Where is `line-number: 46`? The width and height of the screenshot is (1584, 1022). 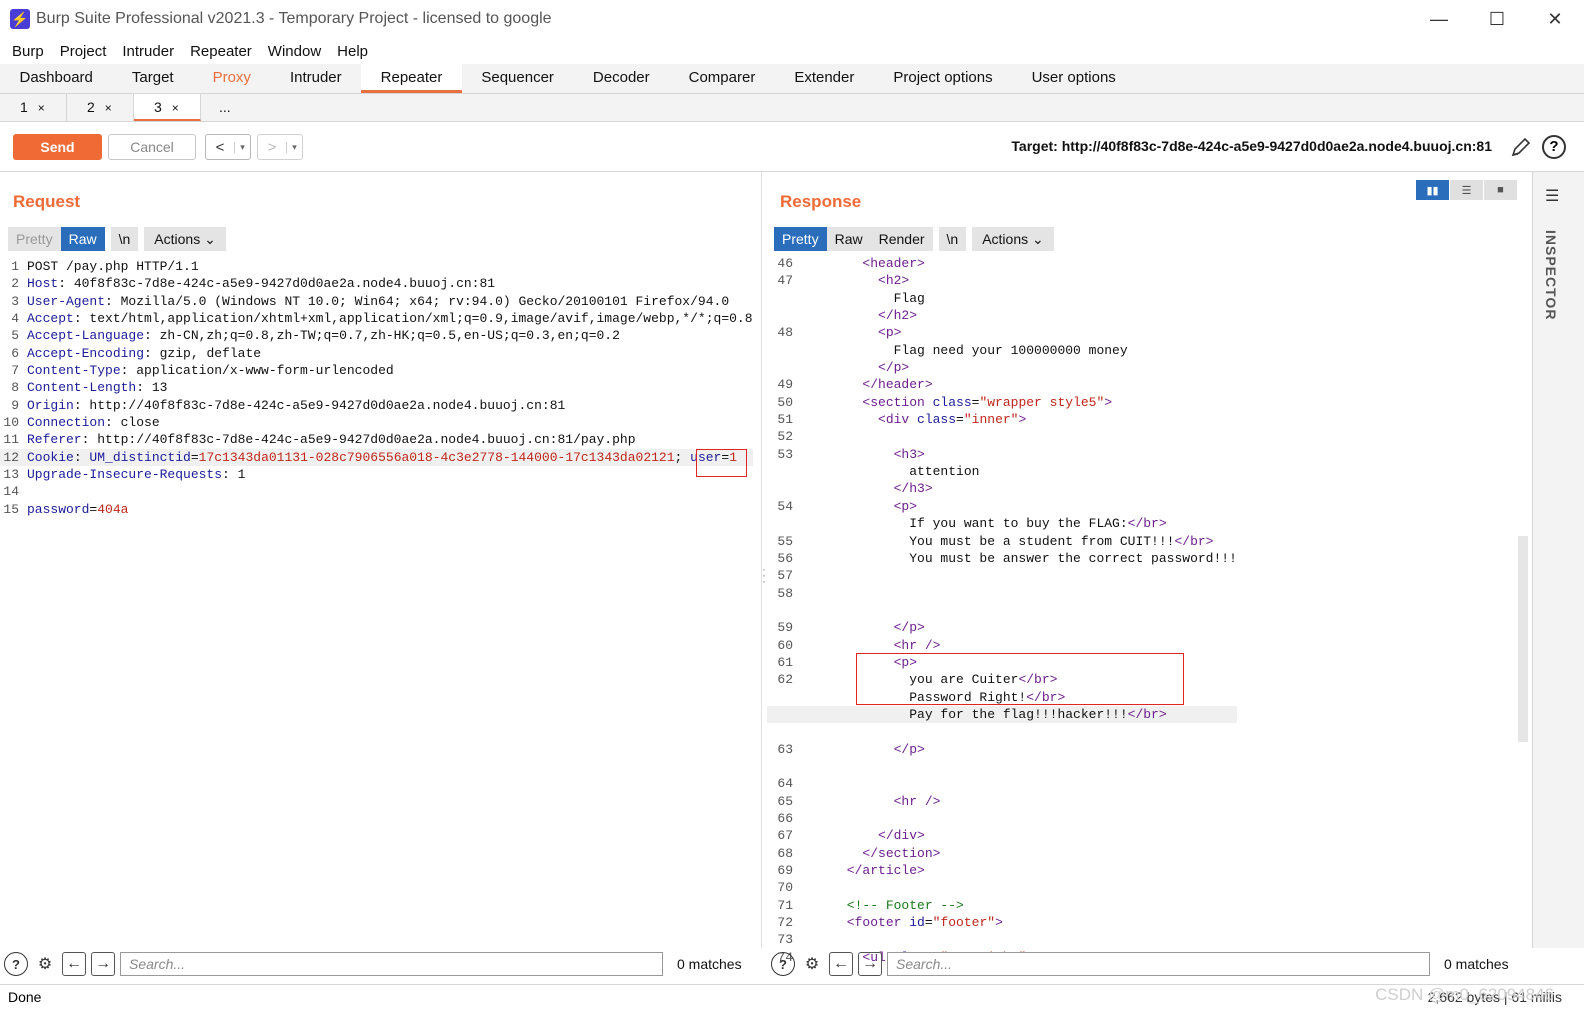
line-number: 46 is located at coordinates (785, 263).